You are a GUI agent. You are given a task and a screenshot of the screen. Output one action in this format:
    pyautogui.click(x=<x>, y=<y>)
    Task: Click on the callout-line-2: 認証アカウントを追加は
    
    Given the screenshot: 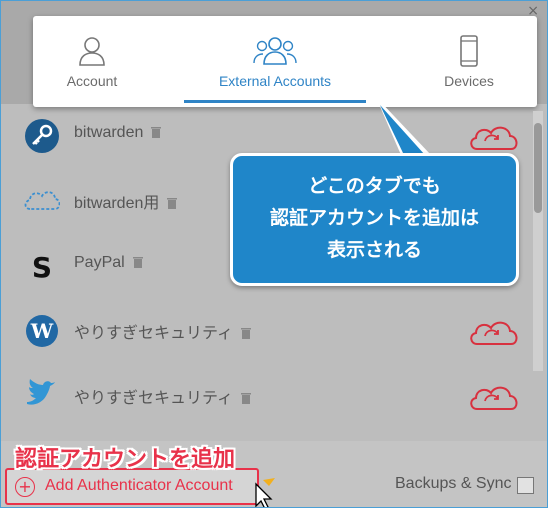 What is the action you would take?
    pyautogui.click(x=374, y=218)
    